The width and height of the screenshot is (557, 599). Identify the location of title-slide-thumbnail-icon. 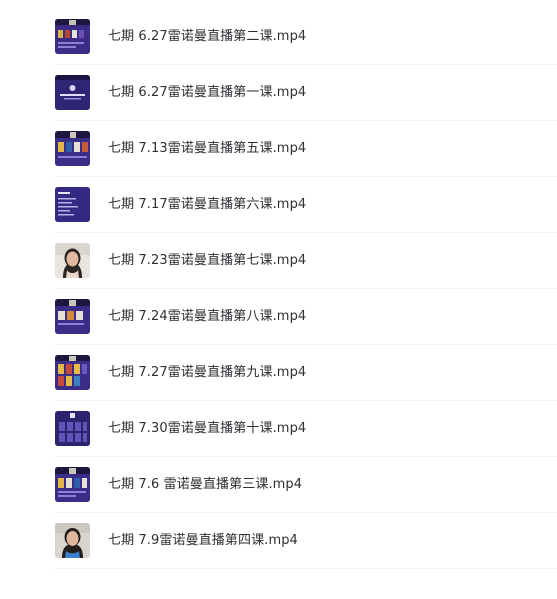
(72, 92).